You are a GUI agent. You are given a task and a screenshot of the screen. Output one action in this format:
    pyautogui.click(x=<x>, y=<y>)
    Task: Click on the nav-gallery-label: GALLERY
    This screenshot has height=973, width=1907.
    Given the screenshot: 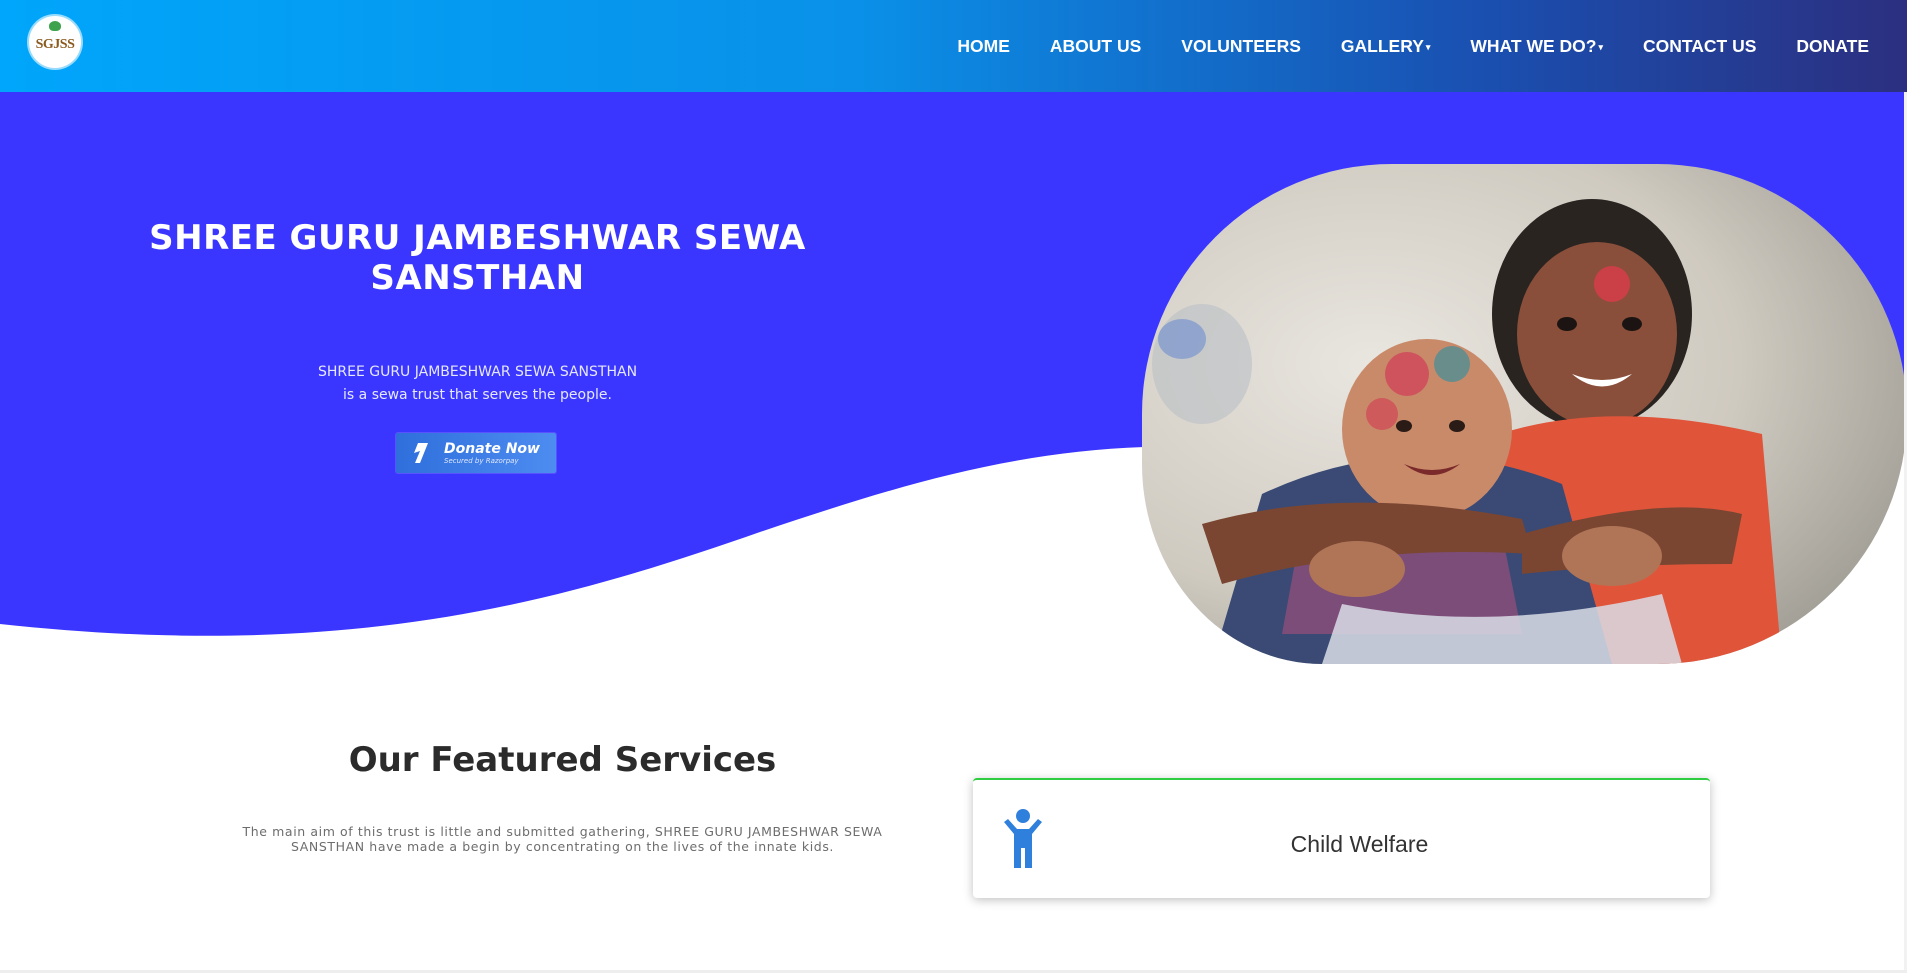 What is the action you would take?
    pyautogui.click(x=1382, y=45)
    